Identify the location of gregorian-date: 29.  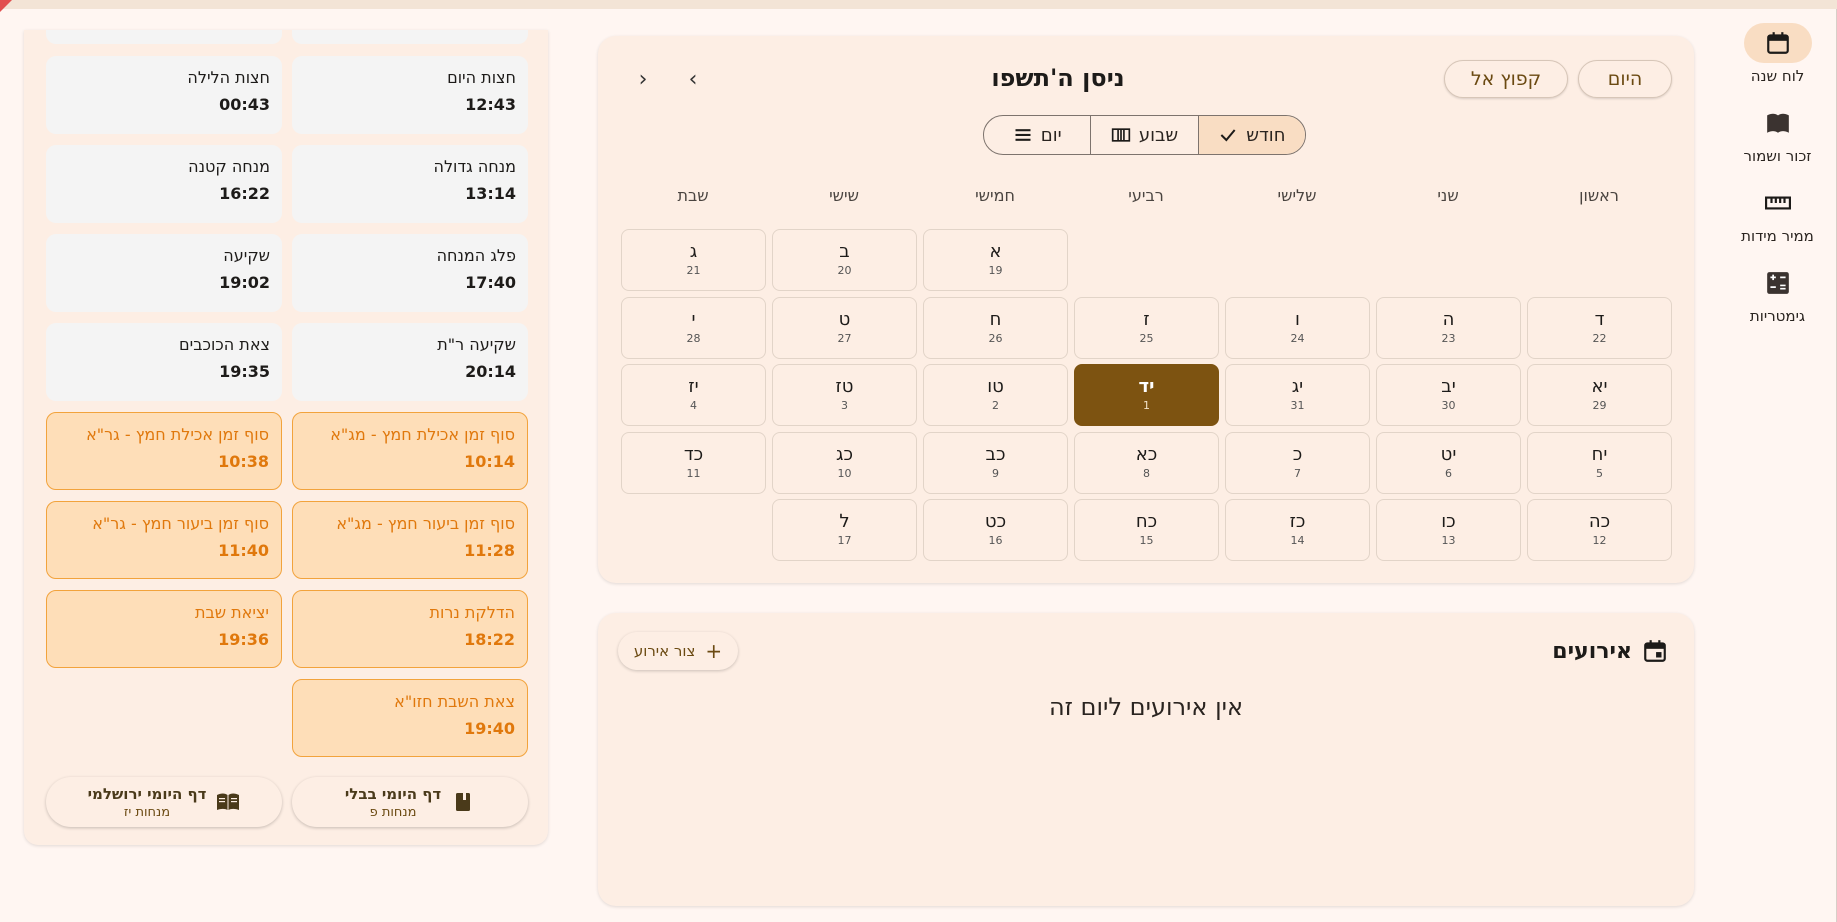
(1599, 405).